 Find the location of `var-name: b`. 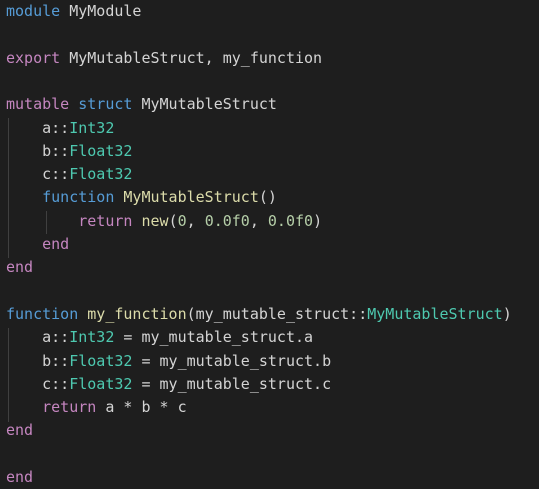

var-name: b is located at coordinates (47, 360).